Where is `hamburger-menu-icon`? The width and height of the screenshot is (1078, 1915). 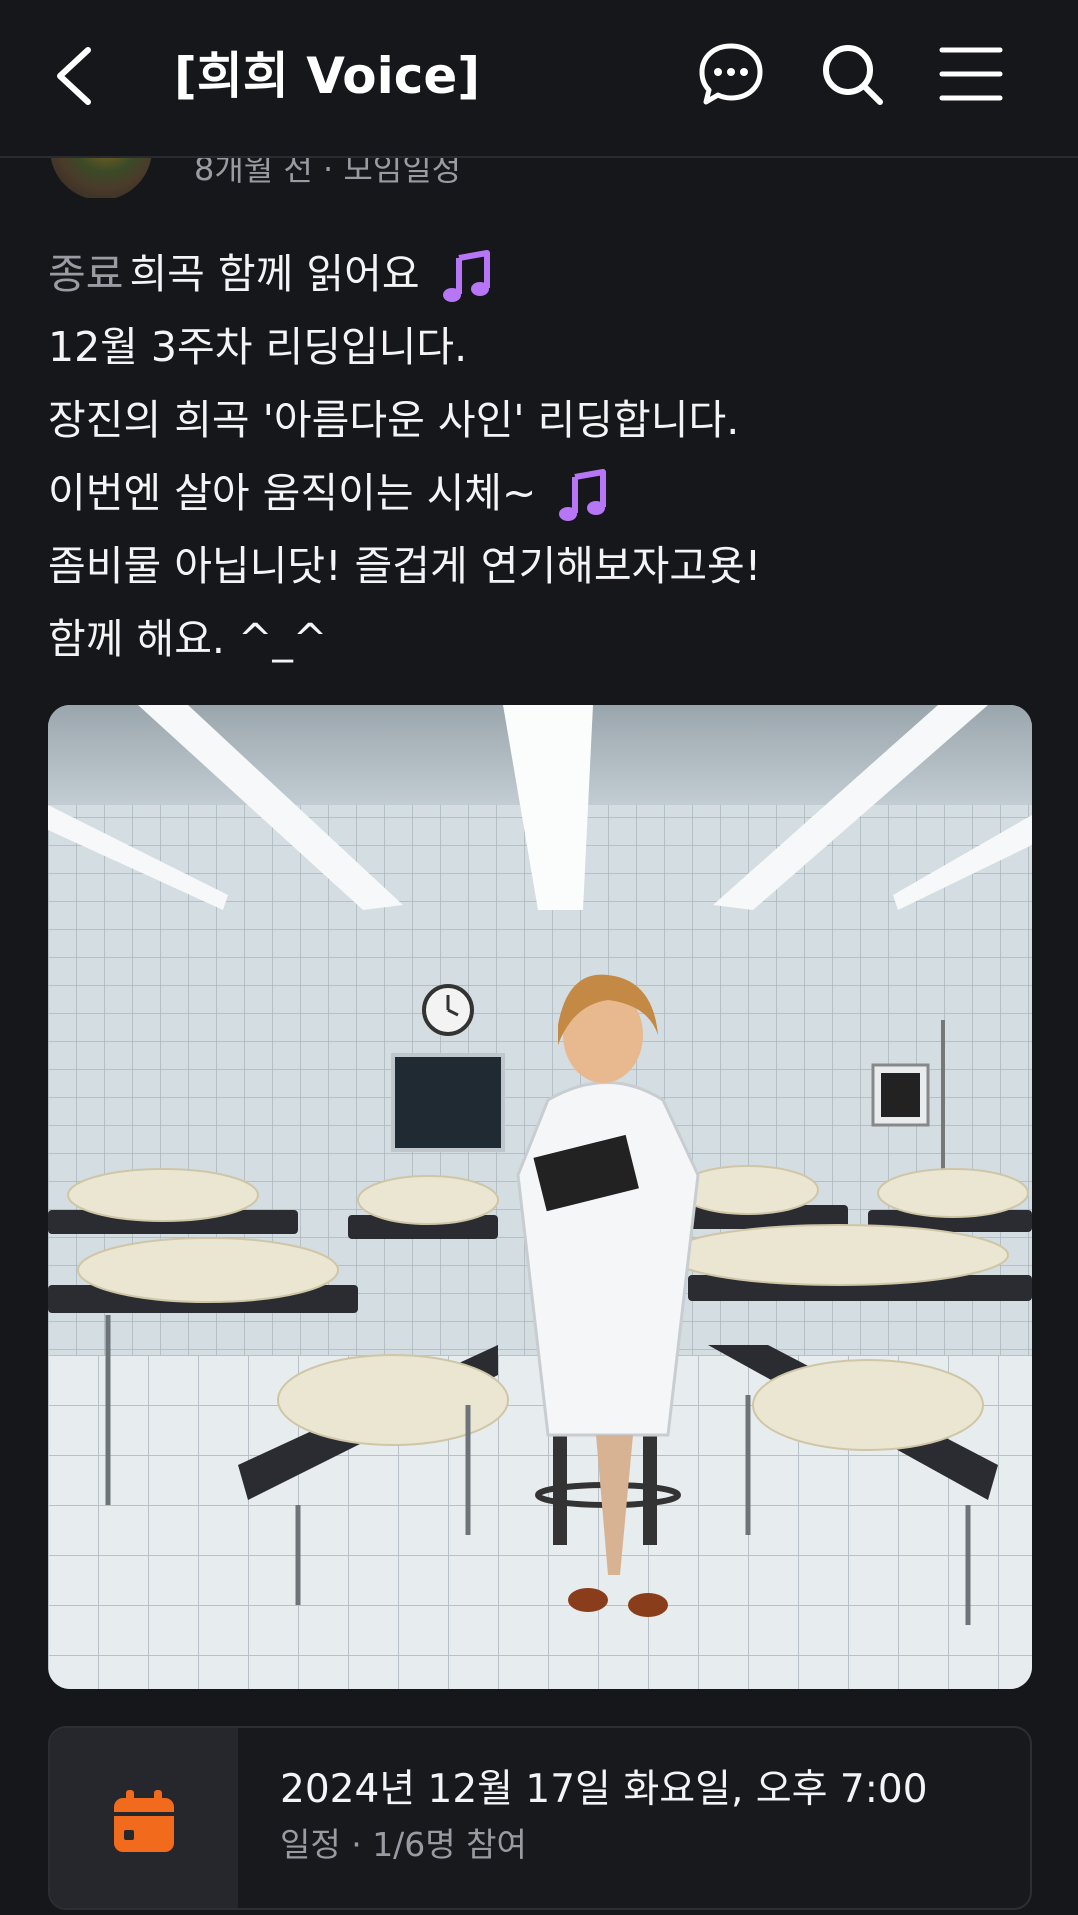 hamburger-menu-icon is located at coordinates (971, 74).